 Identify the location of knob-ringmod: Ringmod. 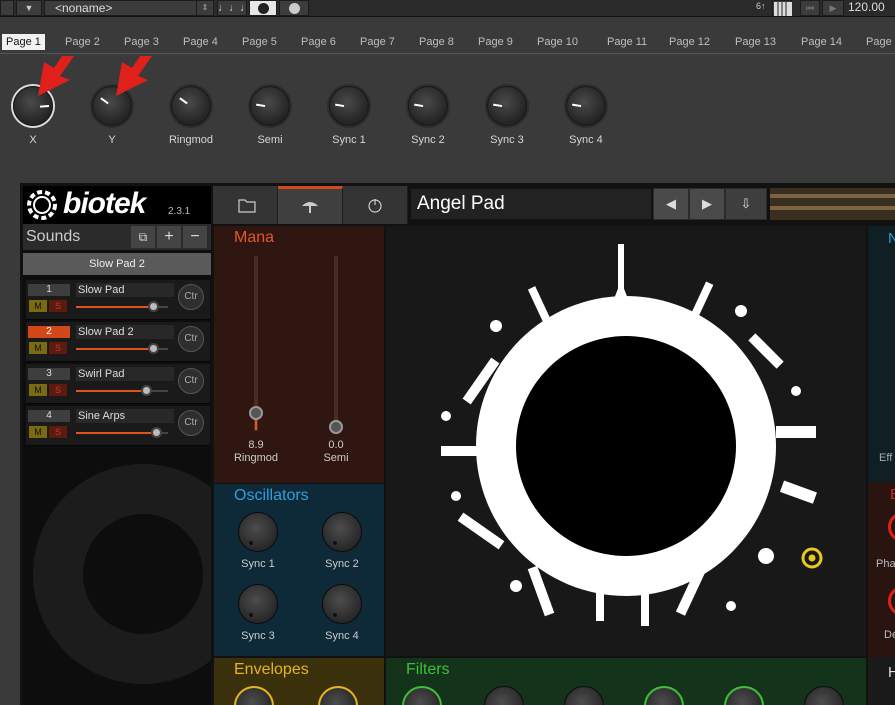
(191, 119).